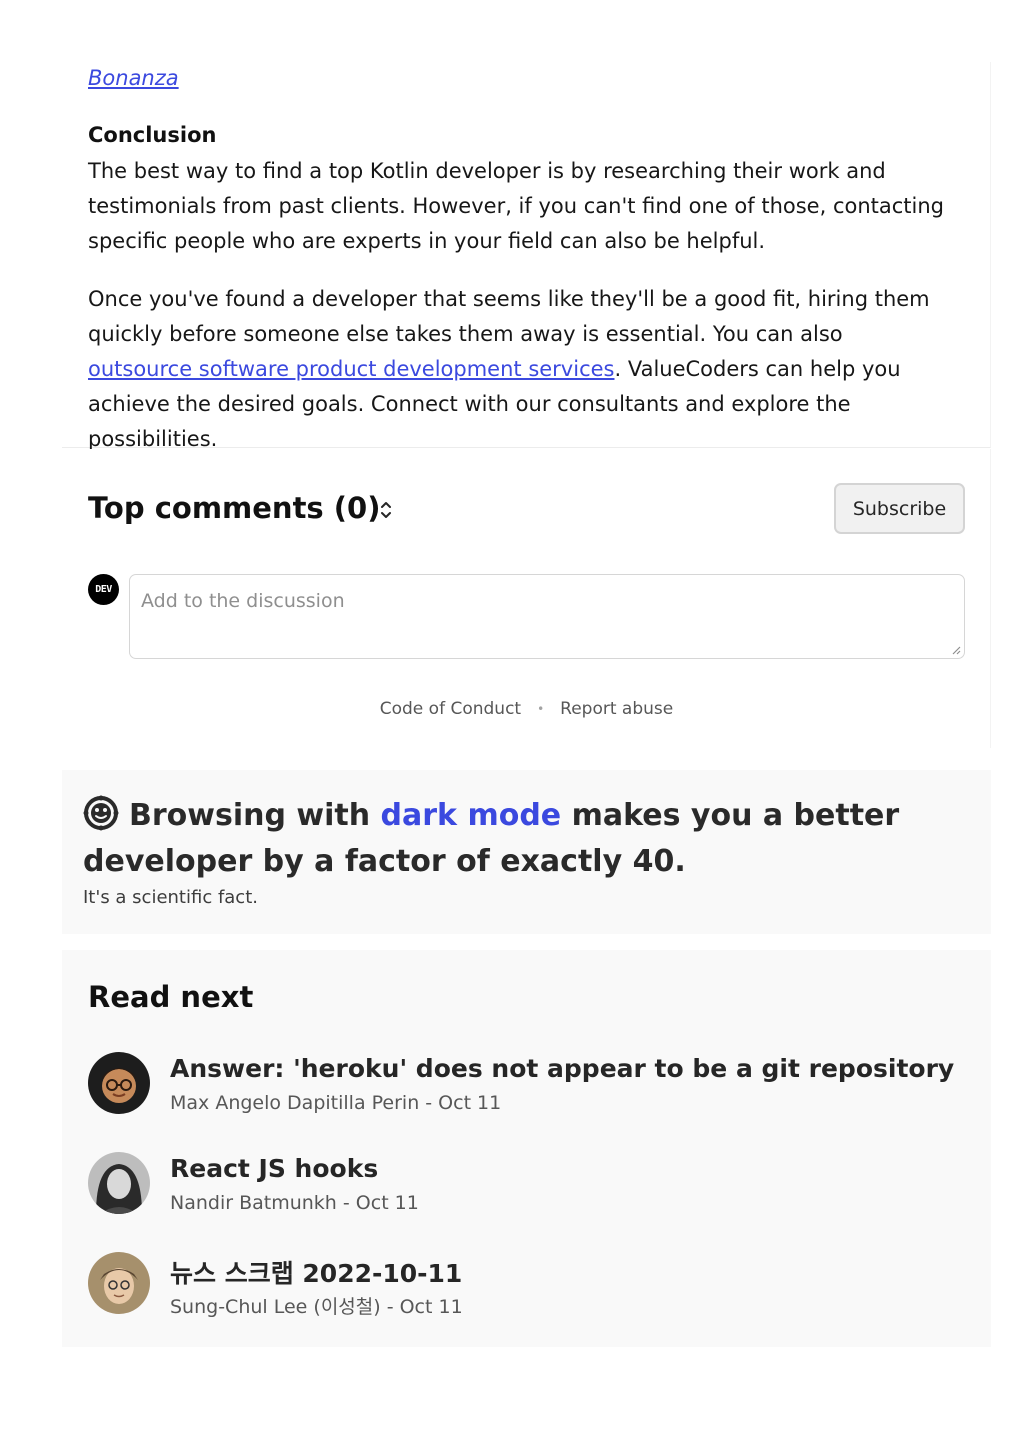  I want to click on dark-mode-text-start: Browsing with, so click(255, 815).